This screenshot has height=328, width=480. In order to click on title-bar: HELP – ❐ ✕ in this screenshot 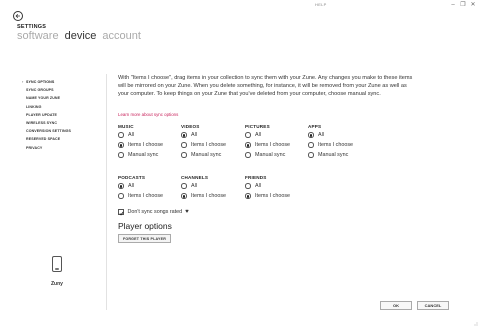, I will do `click(240, 6)`.